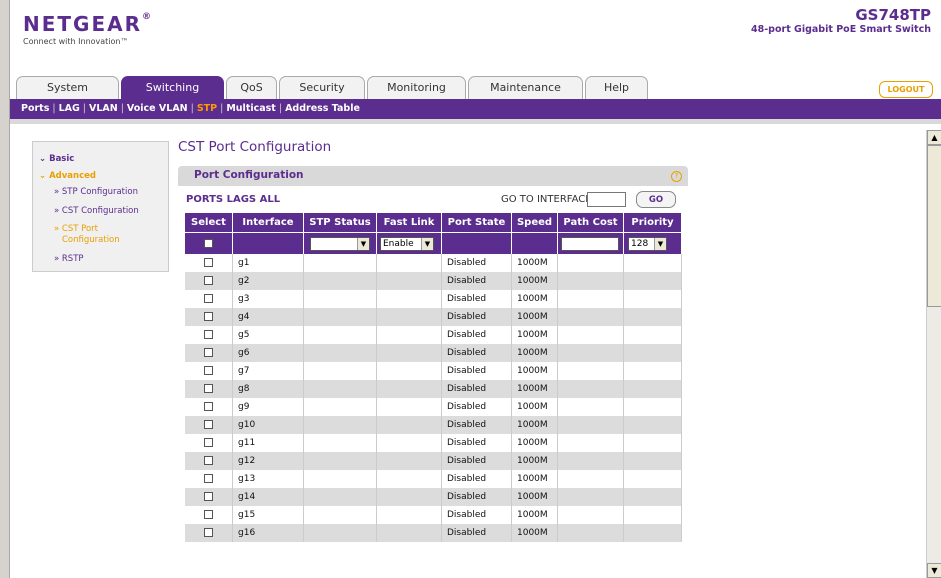 This screenshot has height=578, width=941. I want to click on subnav-vlan: VLAN, so click(103, 108).